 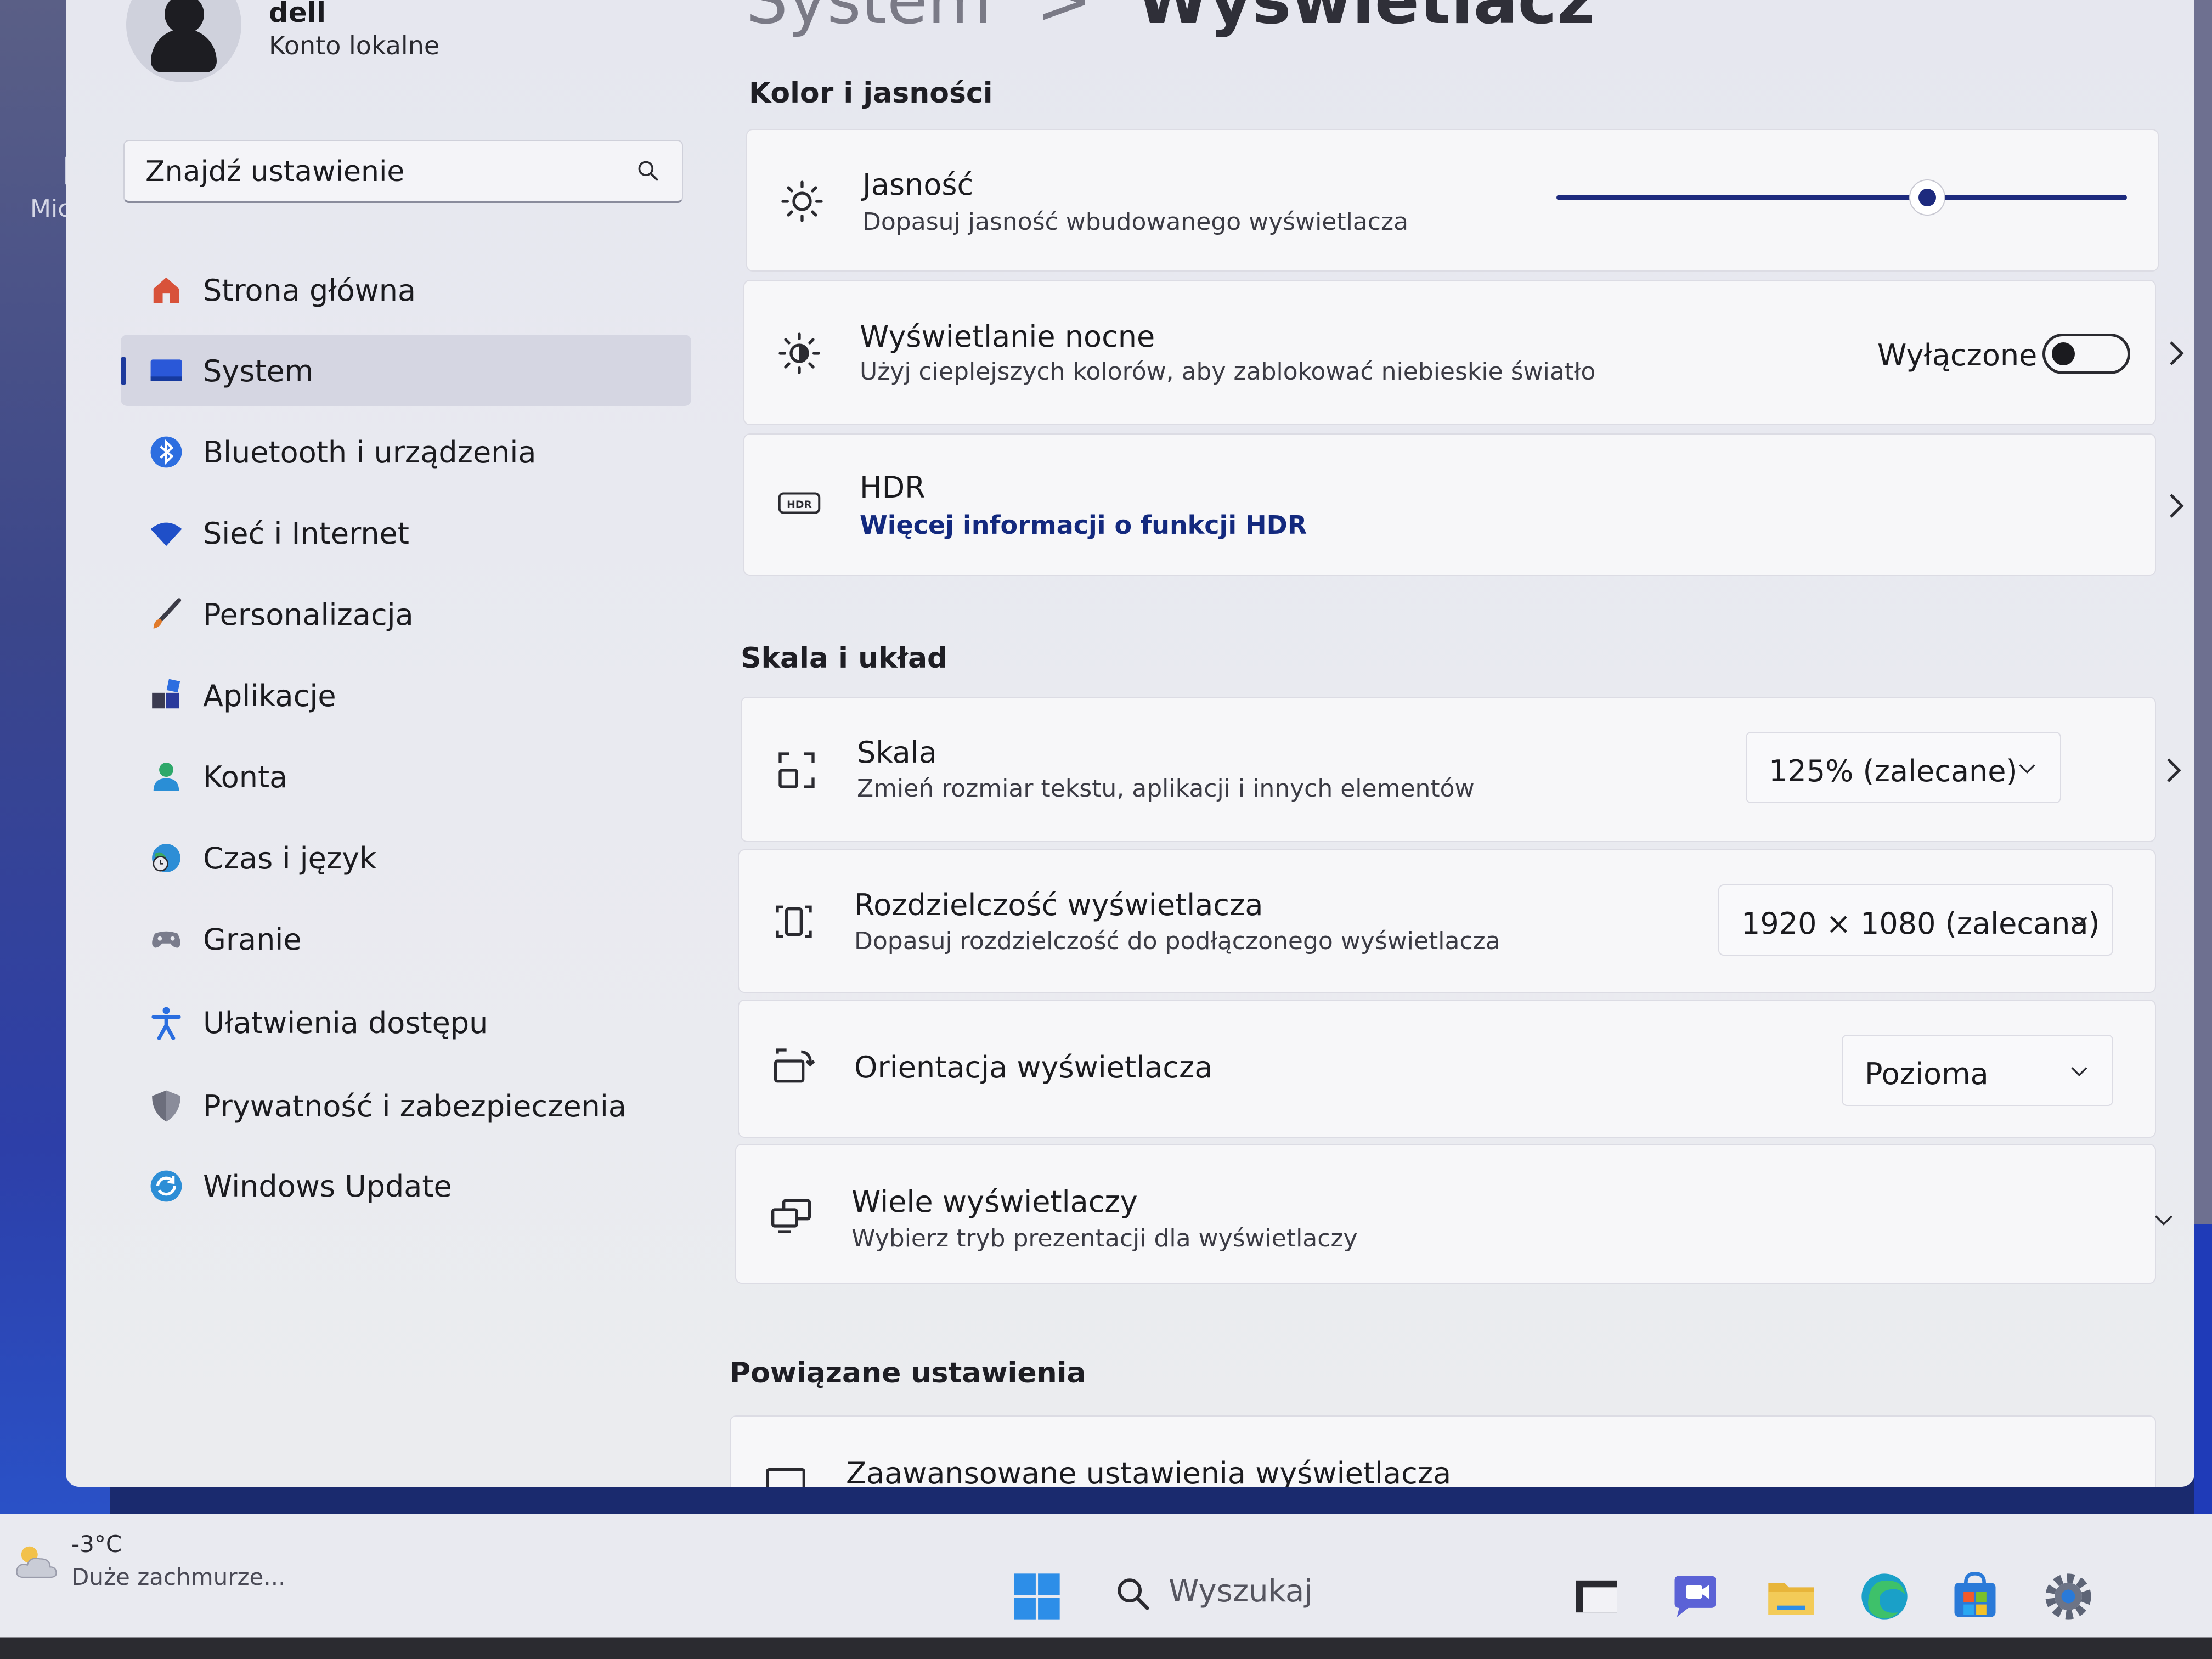 I want to click on sidebar-item-label: Prywatność i zabezpieczenia, so click(x=415, y=1106).